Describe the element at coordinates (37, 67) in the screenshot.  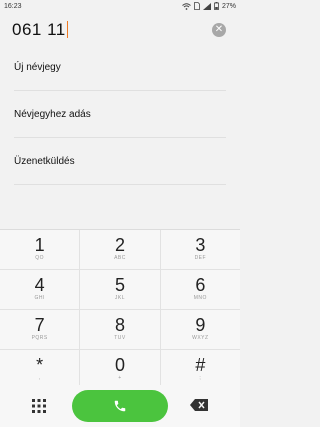
I see `new-contact-label: Új névjegy` at that location.